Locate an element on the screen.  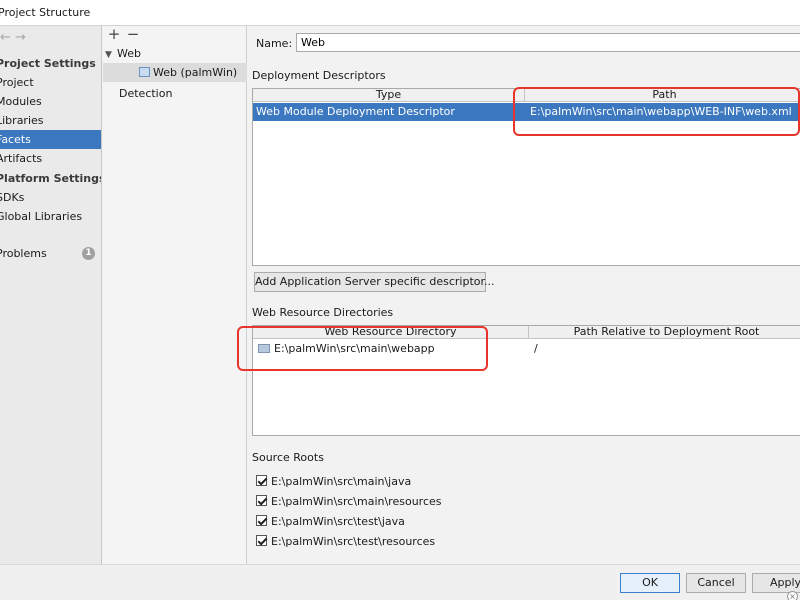
dialog-footer: OK Cancel Apply × is located at coordinates (400, 582).